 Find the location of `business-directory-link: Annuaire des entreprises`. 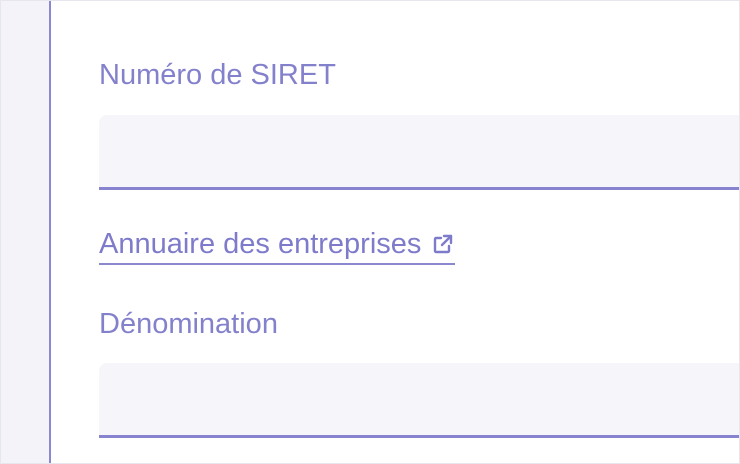

business-directory-link: Annuaire des entreprises is located at coordinates (277, 245).